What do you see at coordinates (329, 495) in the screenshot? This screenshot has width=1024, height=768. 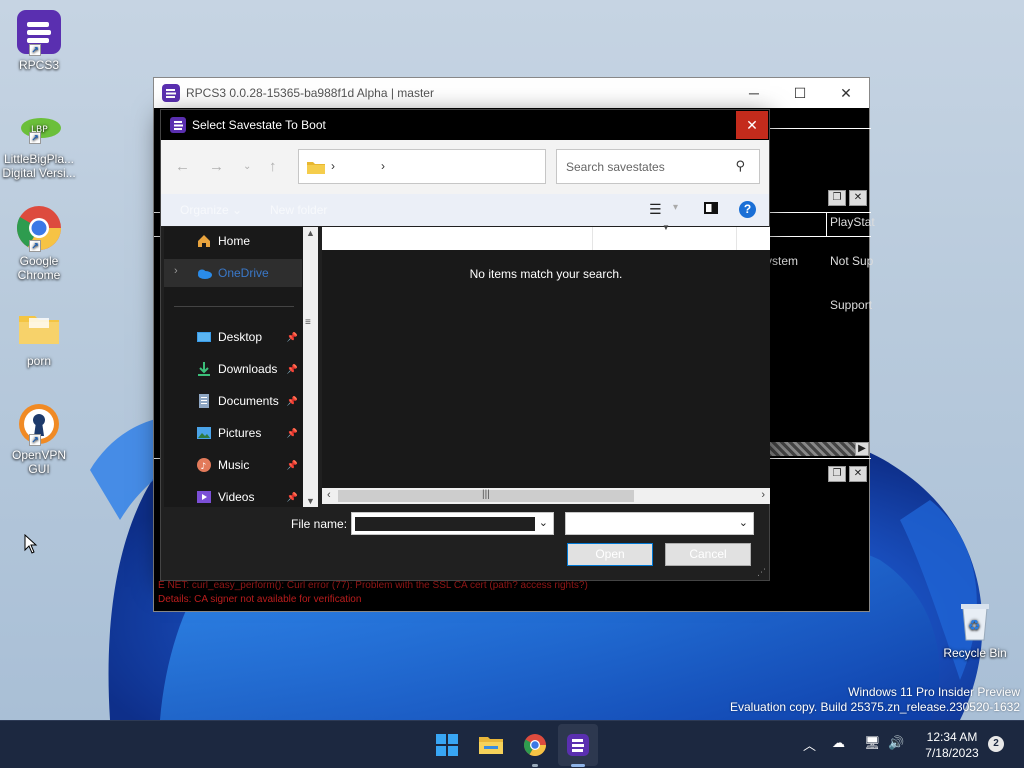 I see `scroll-left-arrow-icon: ‹` at bounding box center [329, 495].